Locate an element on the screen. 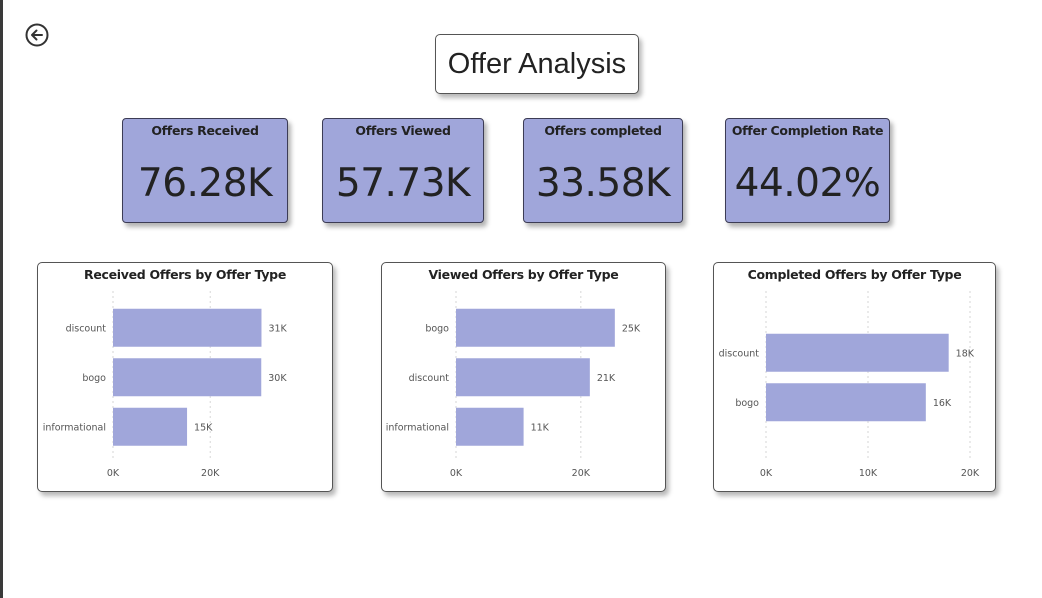 The height and width of the screenshot is (598, 1042). kpi-label: Offer Completion Rate is located at coordinates (807, 130).